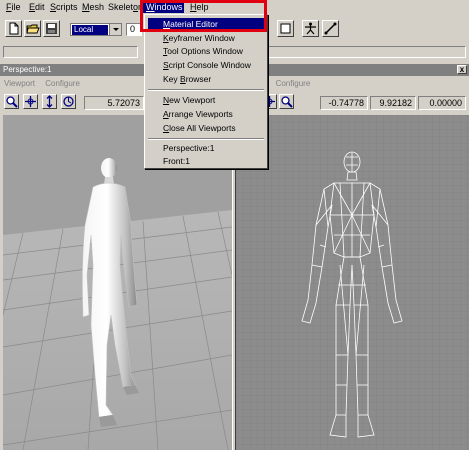  I want to click on viewport-title: Perspective:1, so click(27, 69).